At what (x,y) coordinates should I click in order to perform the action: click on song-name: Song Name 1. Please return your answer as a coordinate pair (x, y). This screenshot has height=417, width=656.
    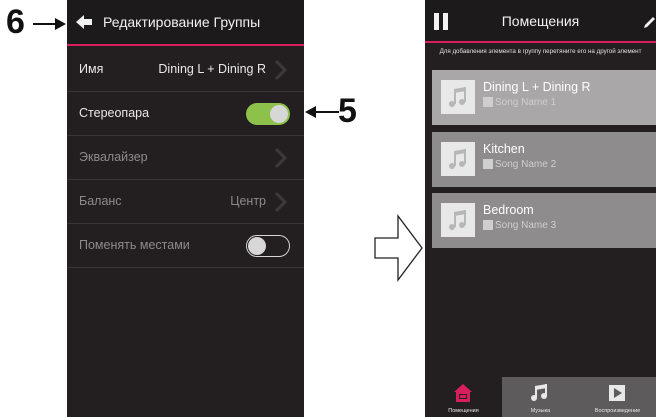
    Looking at the image, I should click on (526, 102).